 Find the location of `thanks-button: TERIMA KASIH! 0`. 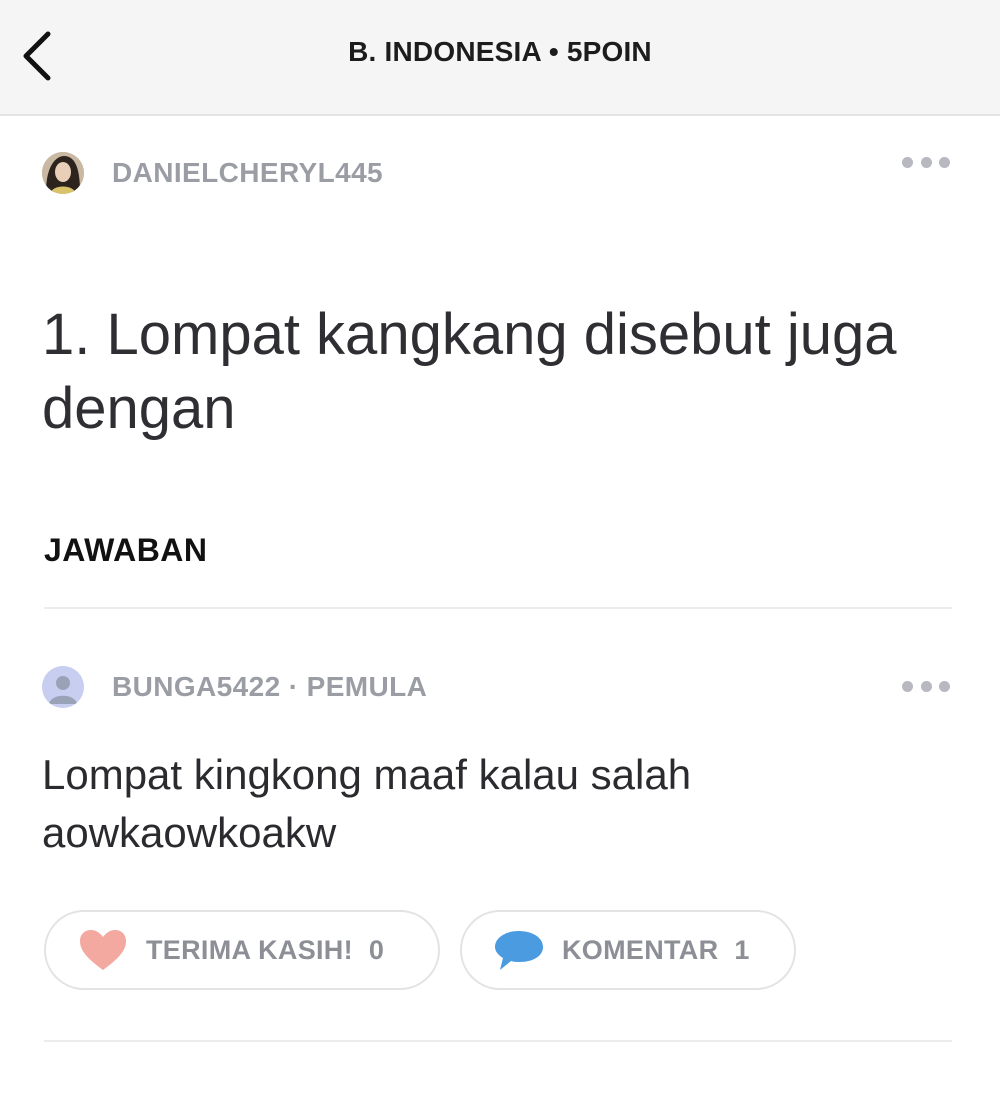

thanks-button: TERIMA KASIH! 0 is located at coordinates (242, 950).